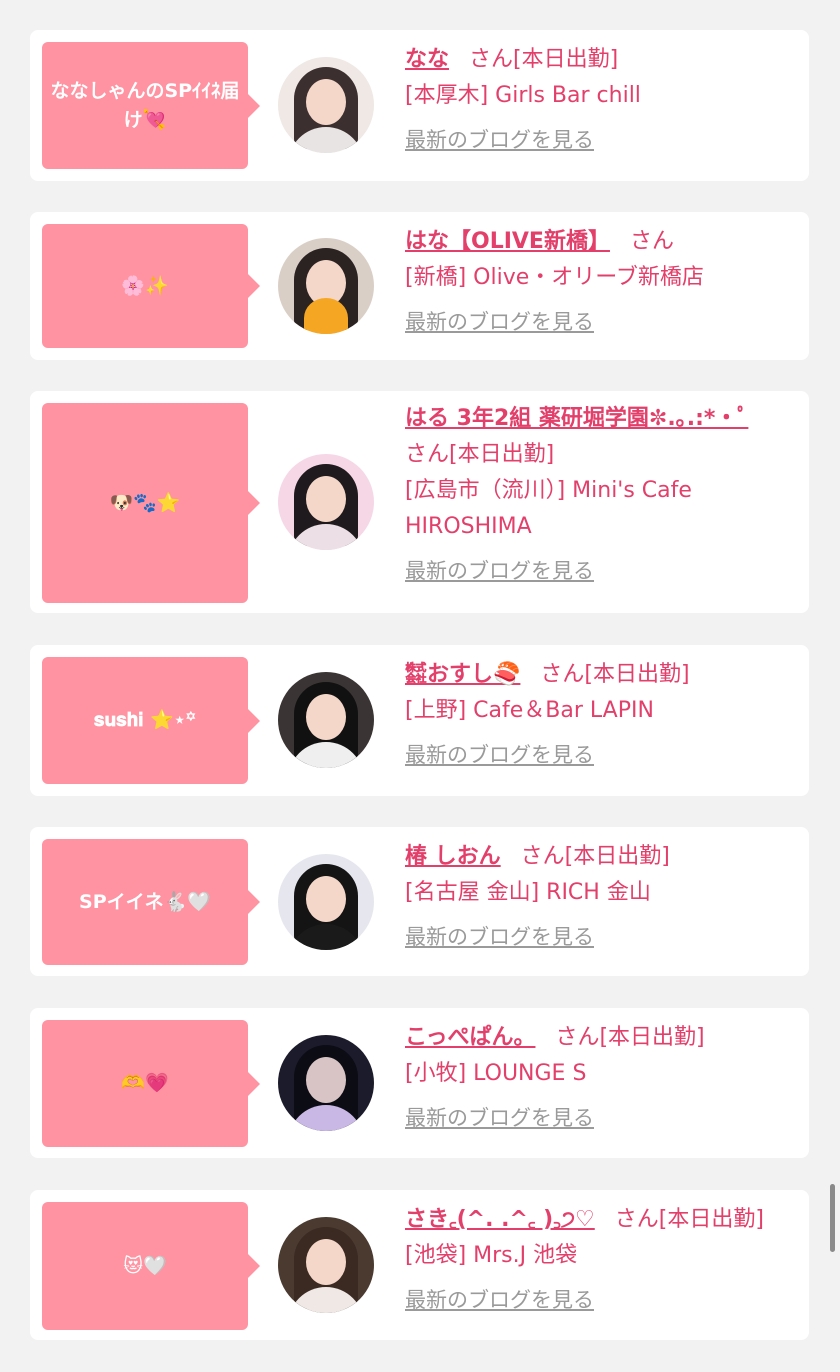 The height and width of the screenshot is (1372, 840). Describe the element at coordinates (507, 241) in the screenshot. I see `girl-name-link: はな【OLIVE新橋】` at that location.